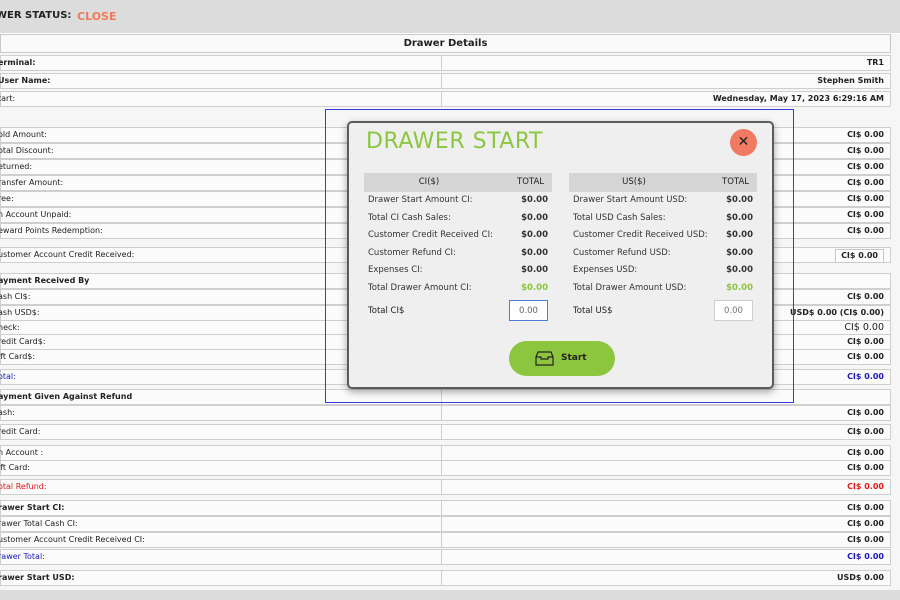  I want to click on ci-summary-row: Drawer Start Amount CI: $0.00, so click(458, 201).